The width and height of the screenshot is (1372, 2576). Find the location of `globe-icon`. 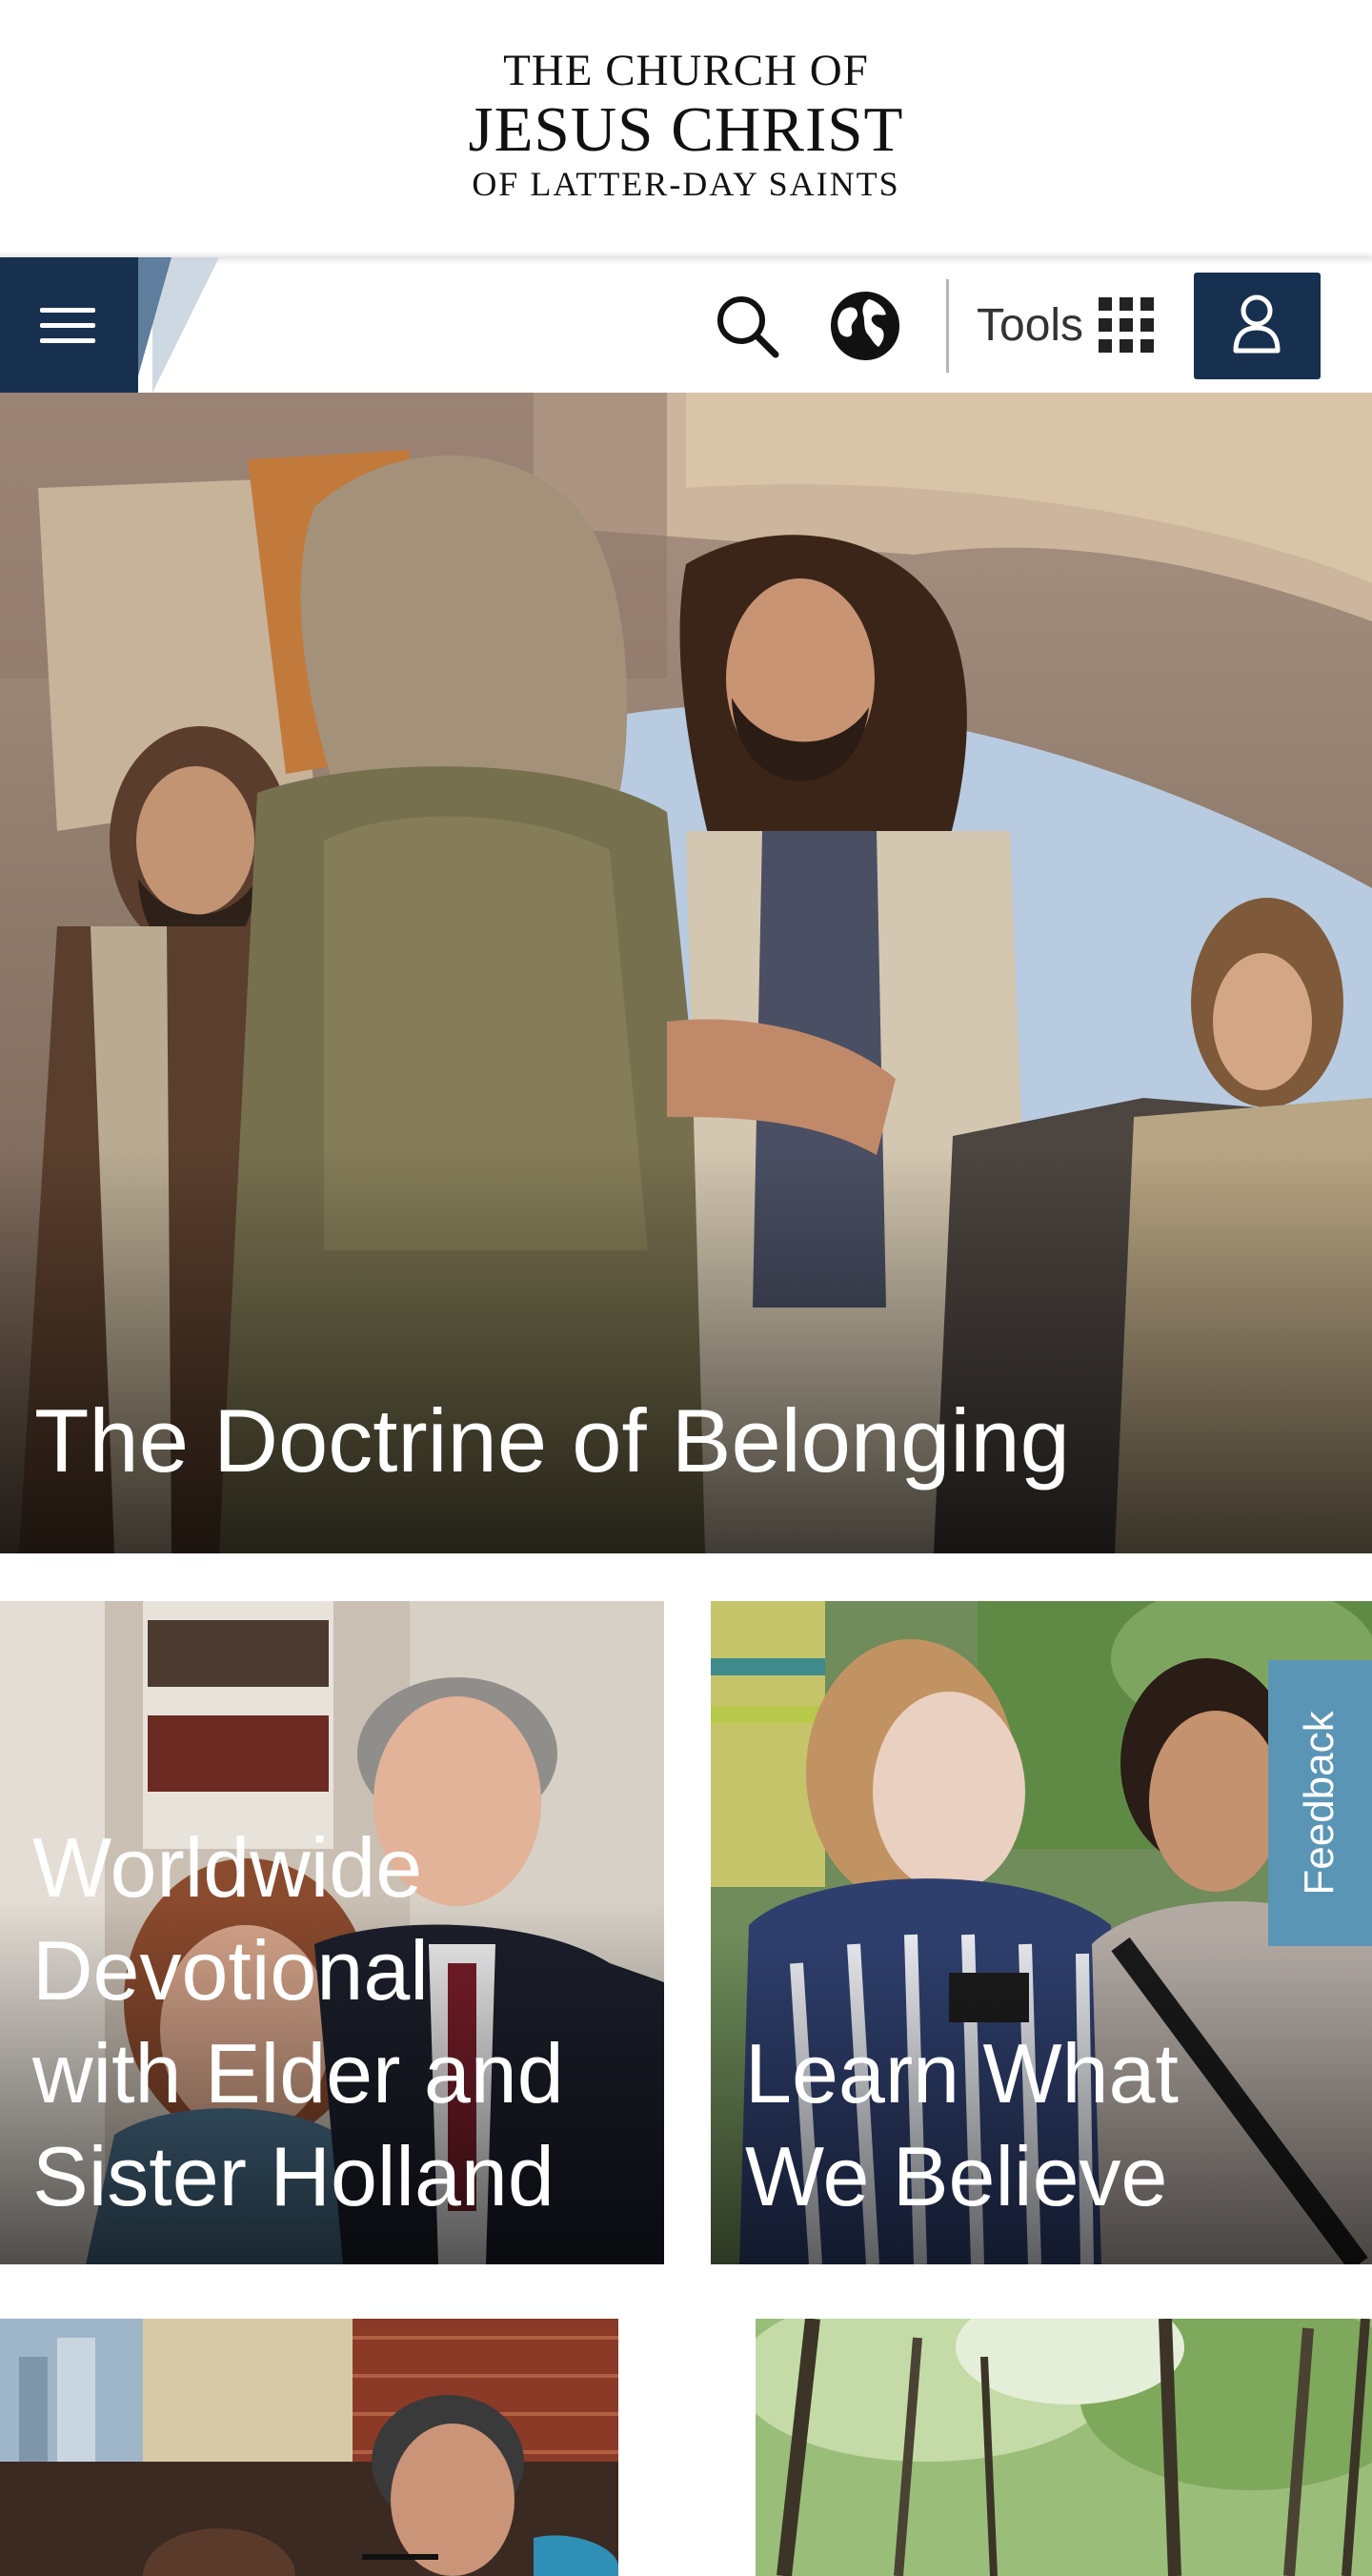

globe-icon is located at coordinates (865, 326).